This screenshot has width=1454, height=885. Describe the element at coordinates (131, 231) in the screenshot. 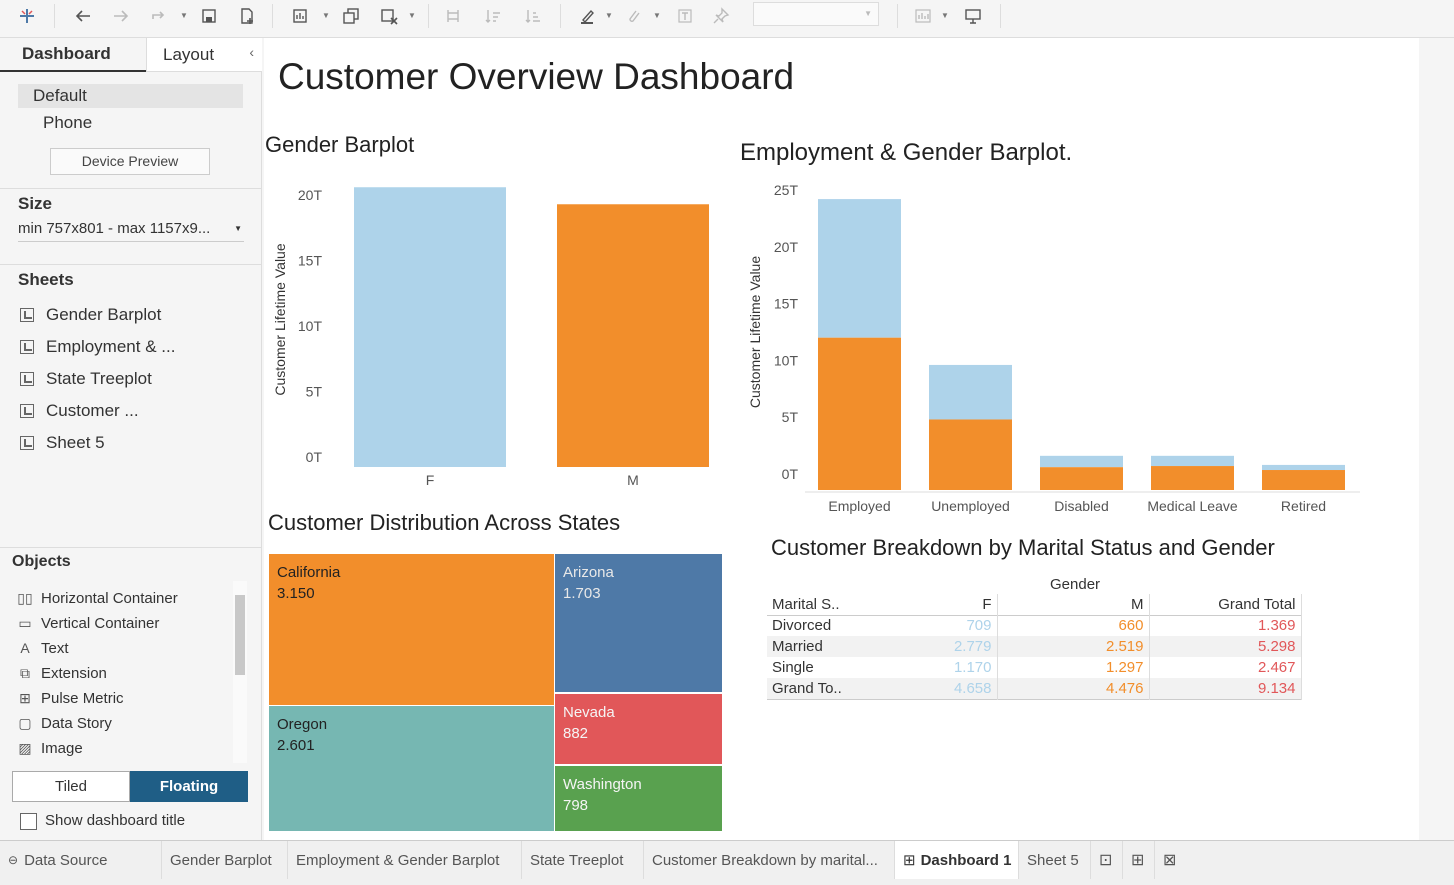

I see `size-dropdown: min 757x801 - max 1157x9... ▼` at that location.